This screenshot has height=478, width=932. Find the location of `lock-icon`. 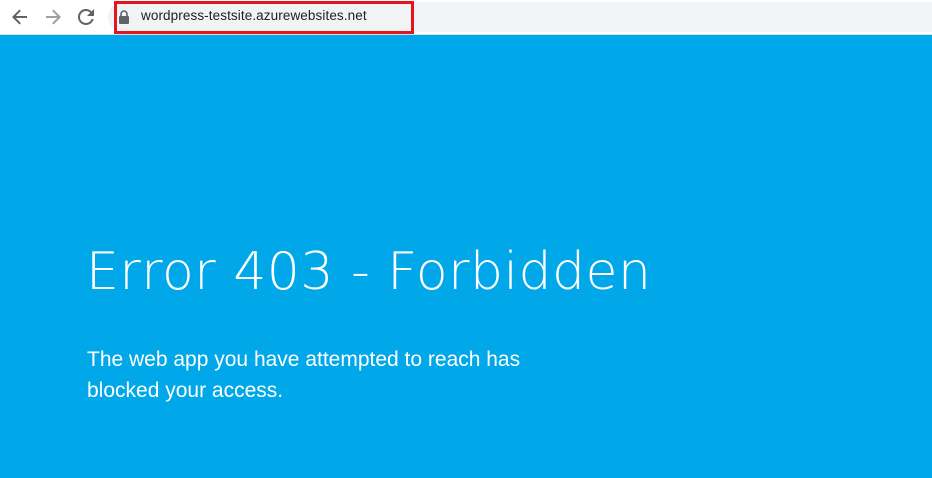

lock-icon is located at coordinates (124, 17).